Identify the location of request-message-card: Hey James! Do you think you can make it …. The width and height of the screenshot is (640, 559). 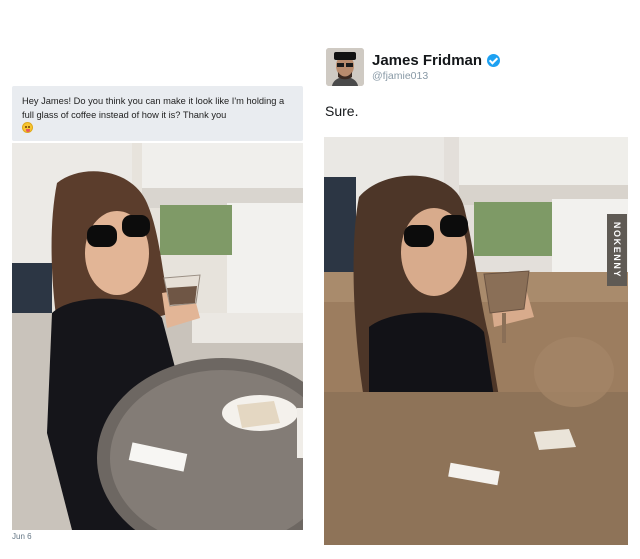
(157, 113).